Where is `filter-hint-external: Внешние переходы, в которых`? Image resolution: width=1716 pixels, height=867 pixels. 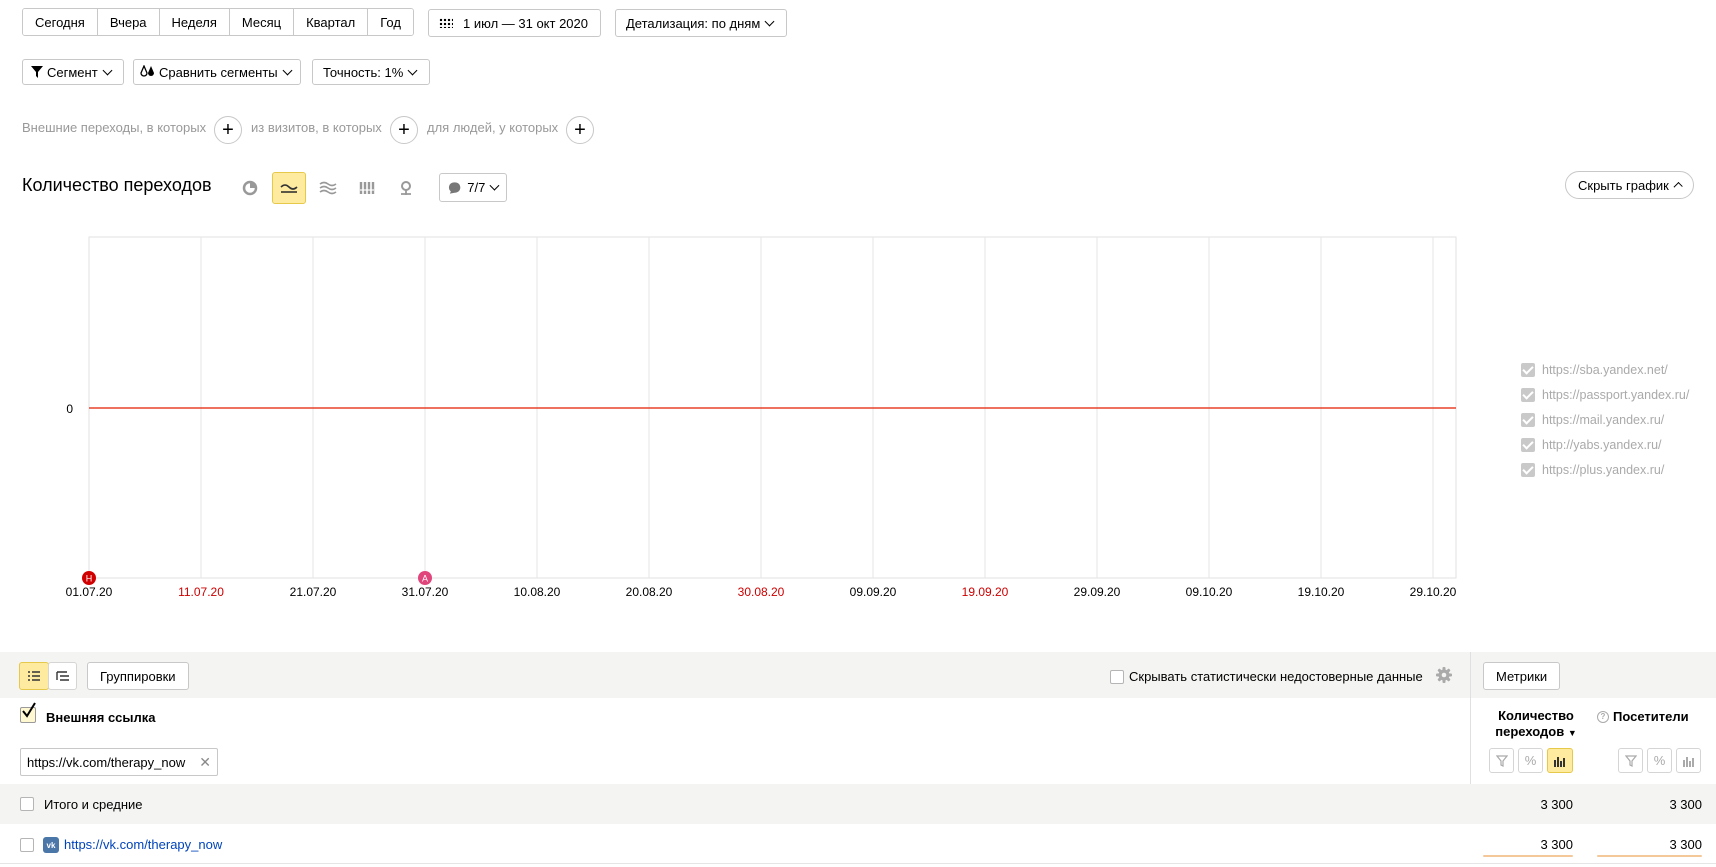 filter-hint-external: Внешние переходы, в которых is located at coordinates (114, 127).